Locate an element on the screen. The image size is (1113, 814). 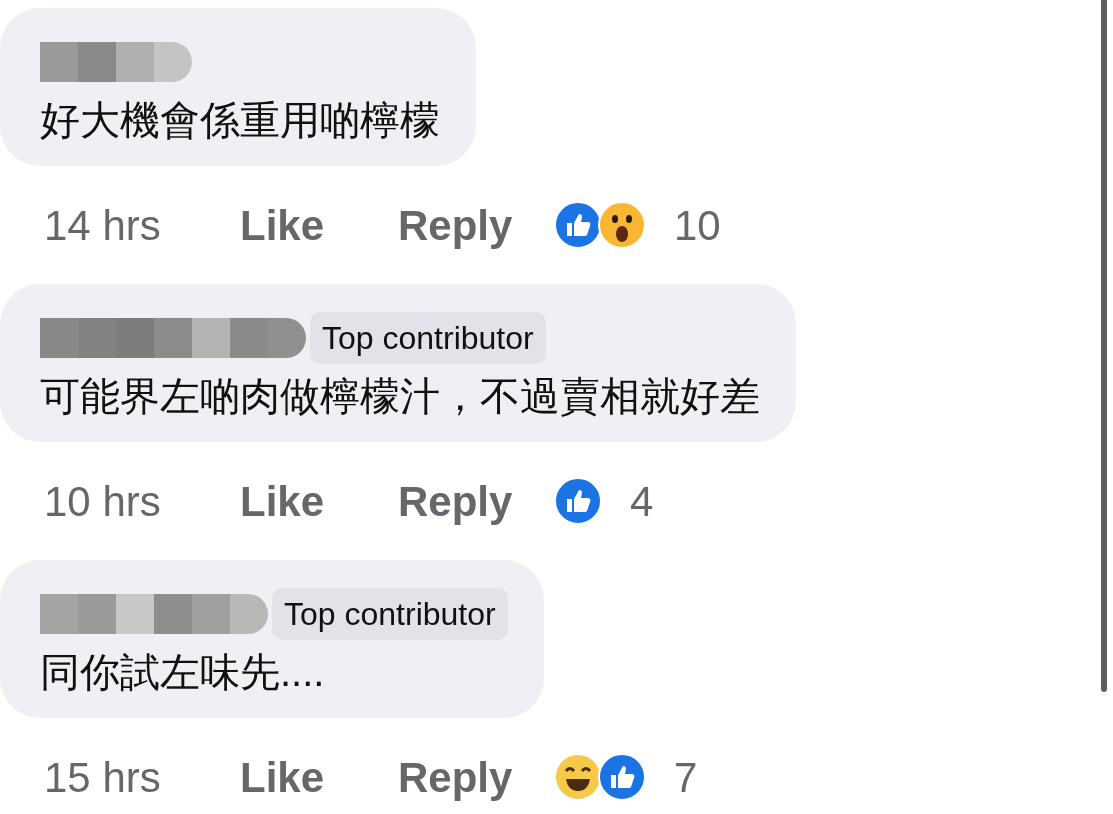
reaction-count: 4 is located at coordinates (642, 501).